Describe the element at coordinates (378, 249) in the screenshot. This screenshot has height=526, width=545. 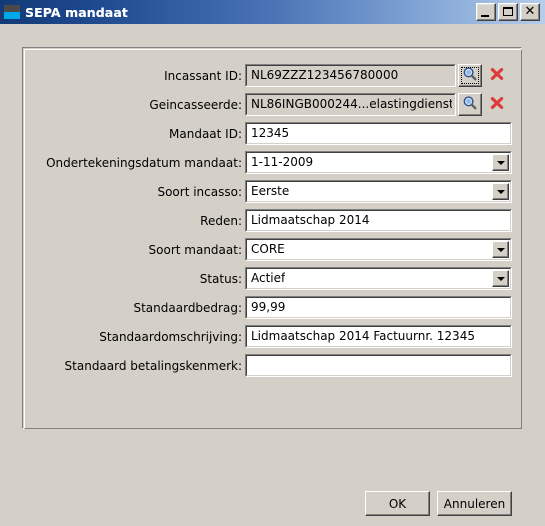
I see `field-combobox: CORE` at that location.